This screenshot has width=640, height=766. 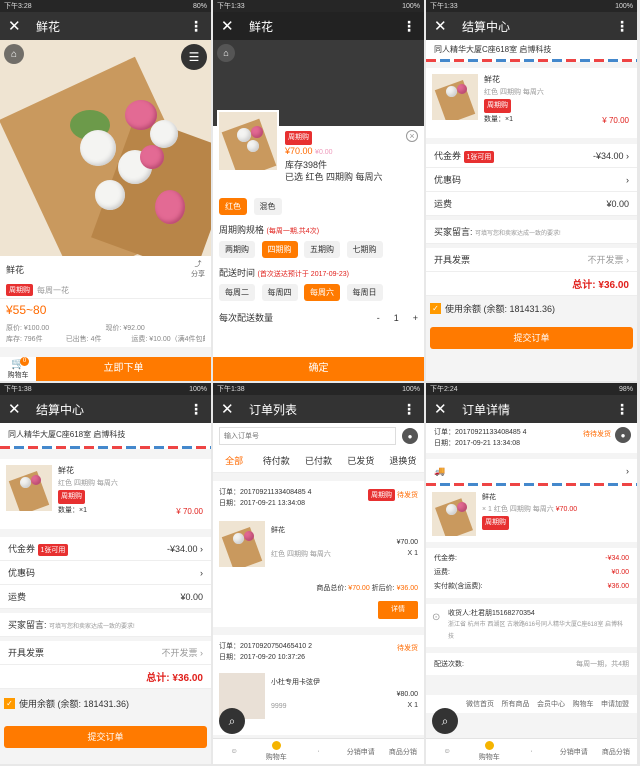 What do you see at coordinates (318, 369) in the screenshot?
I see `confirm-button: 确定` at bounding box center [318, 369].